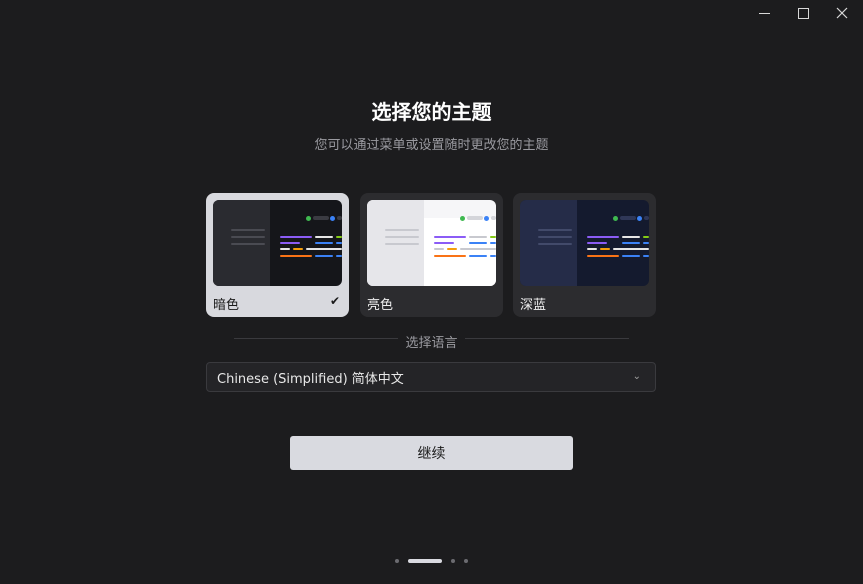  Describe the element at coordinates (431, 453) in the screenshot. I see `continue-button: 继续` at that location.